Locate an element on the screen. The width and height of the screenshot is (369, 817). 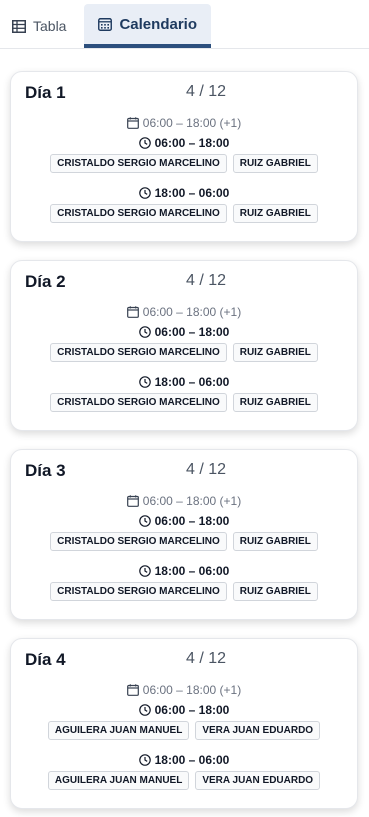
day-label: Día 2 is located at coordinates (45, 281).